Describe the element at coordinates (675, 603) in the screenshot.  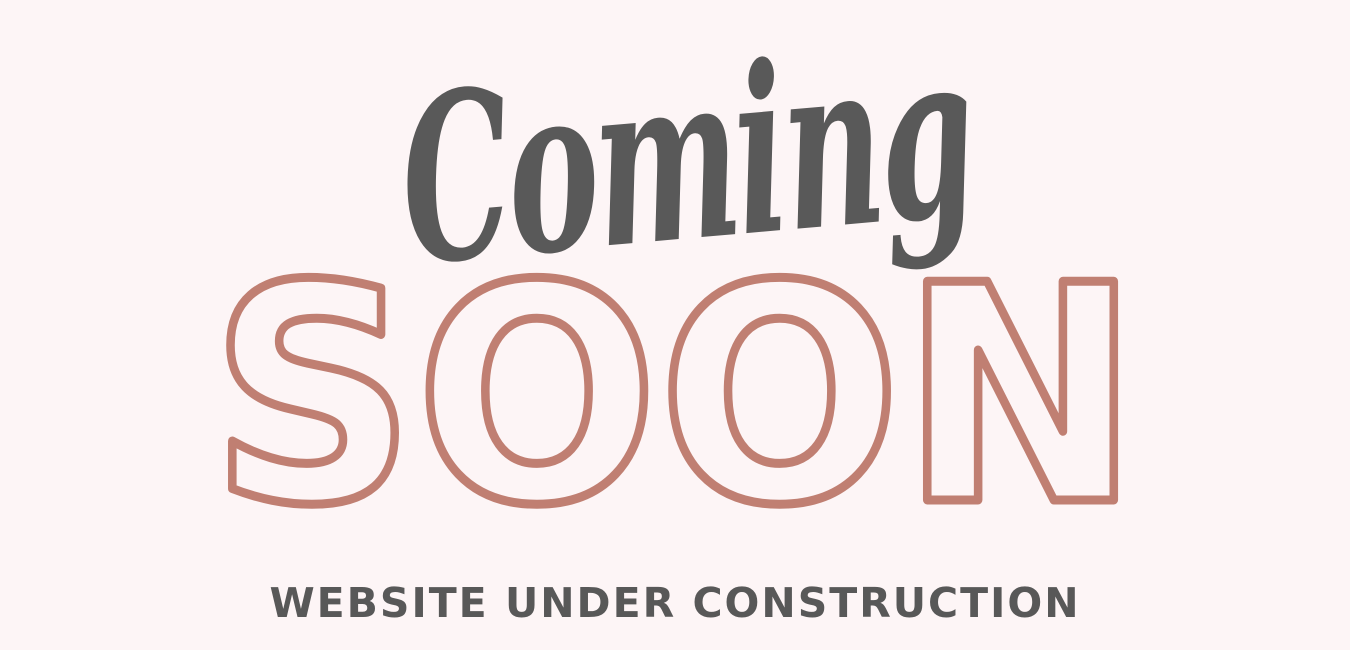
I see `subtitle-under-construction: WEBSITE UNDER CONSTRUCTION` at that location.